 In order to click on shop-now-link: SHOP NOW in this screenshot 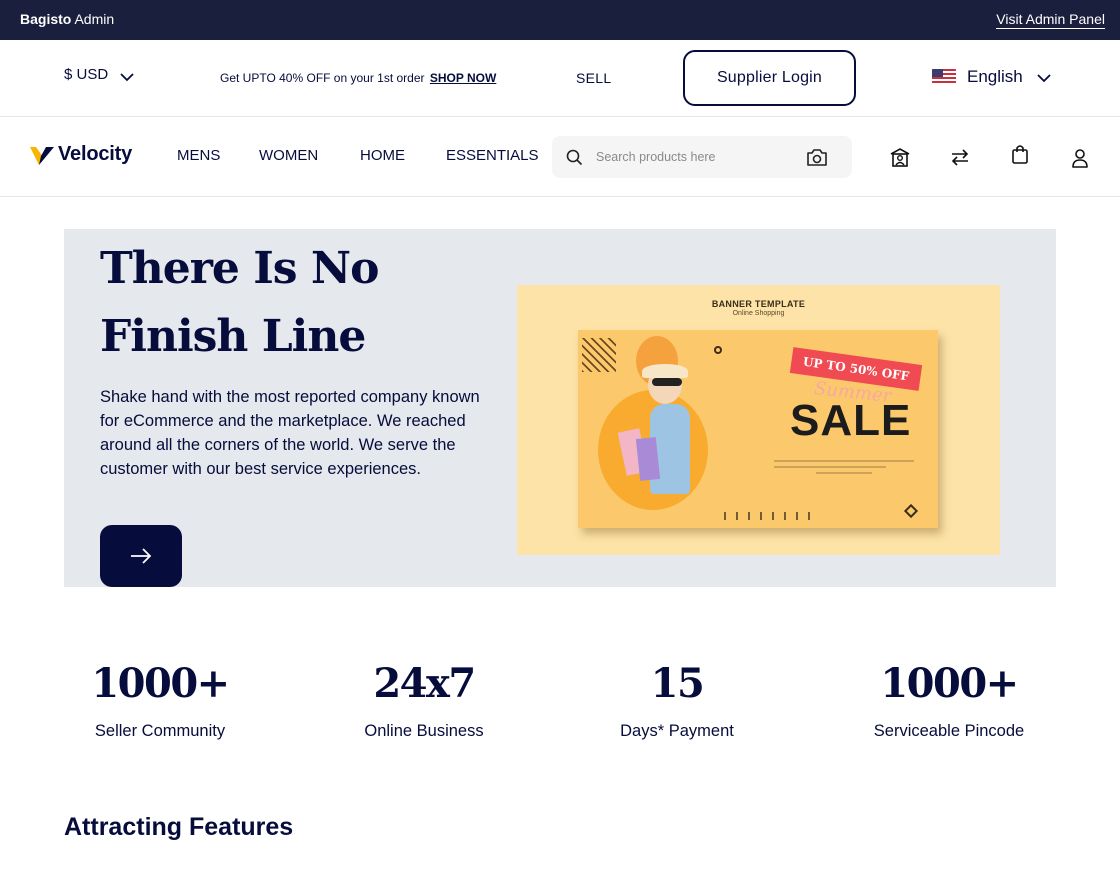, I will do `click(463, 78)`.